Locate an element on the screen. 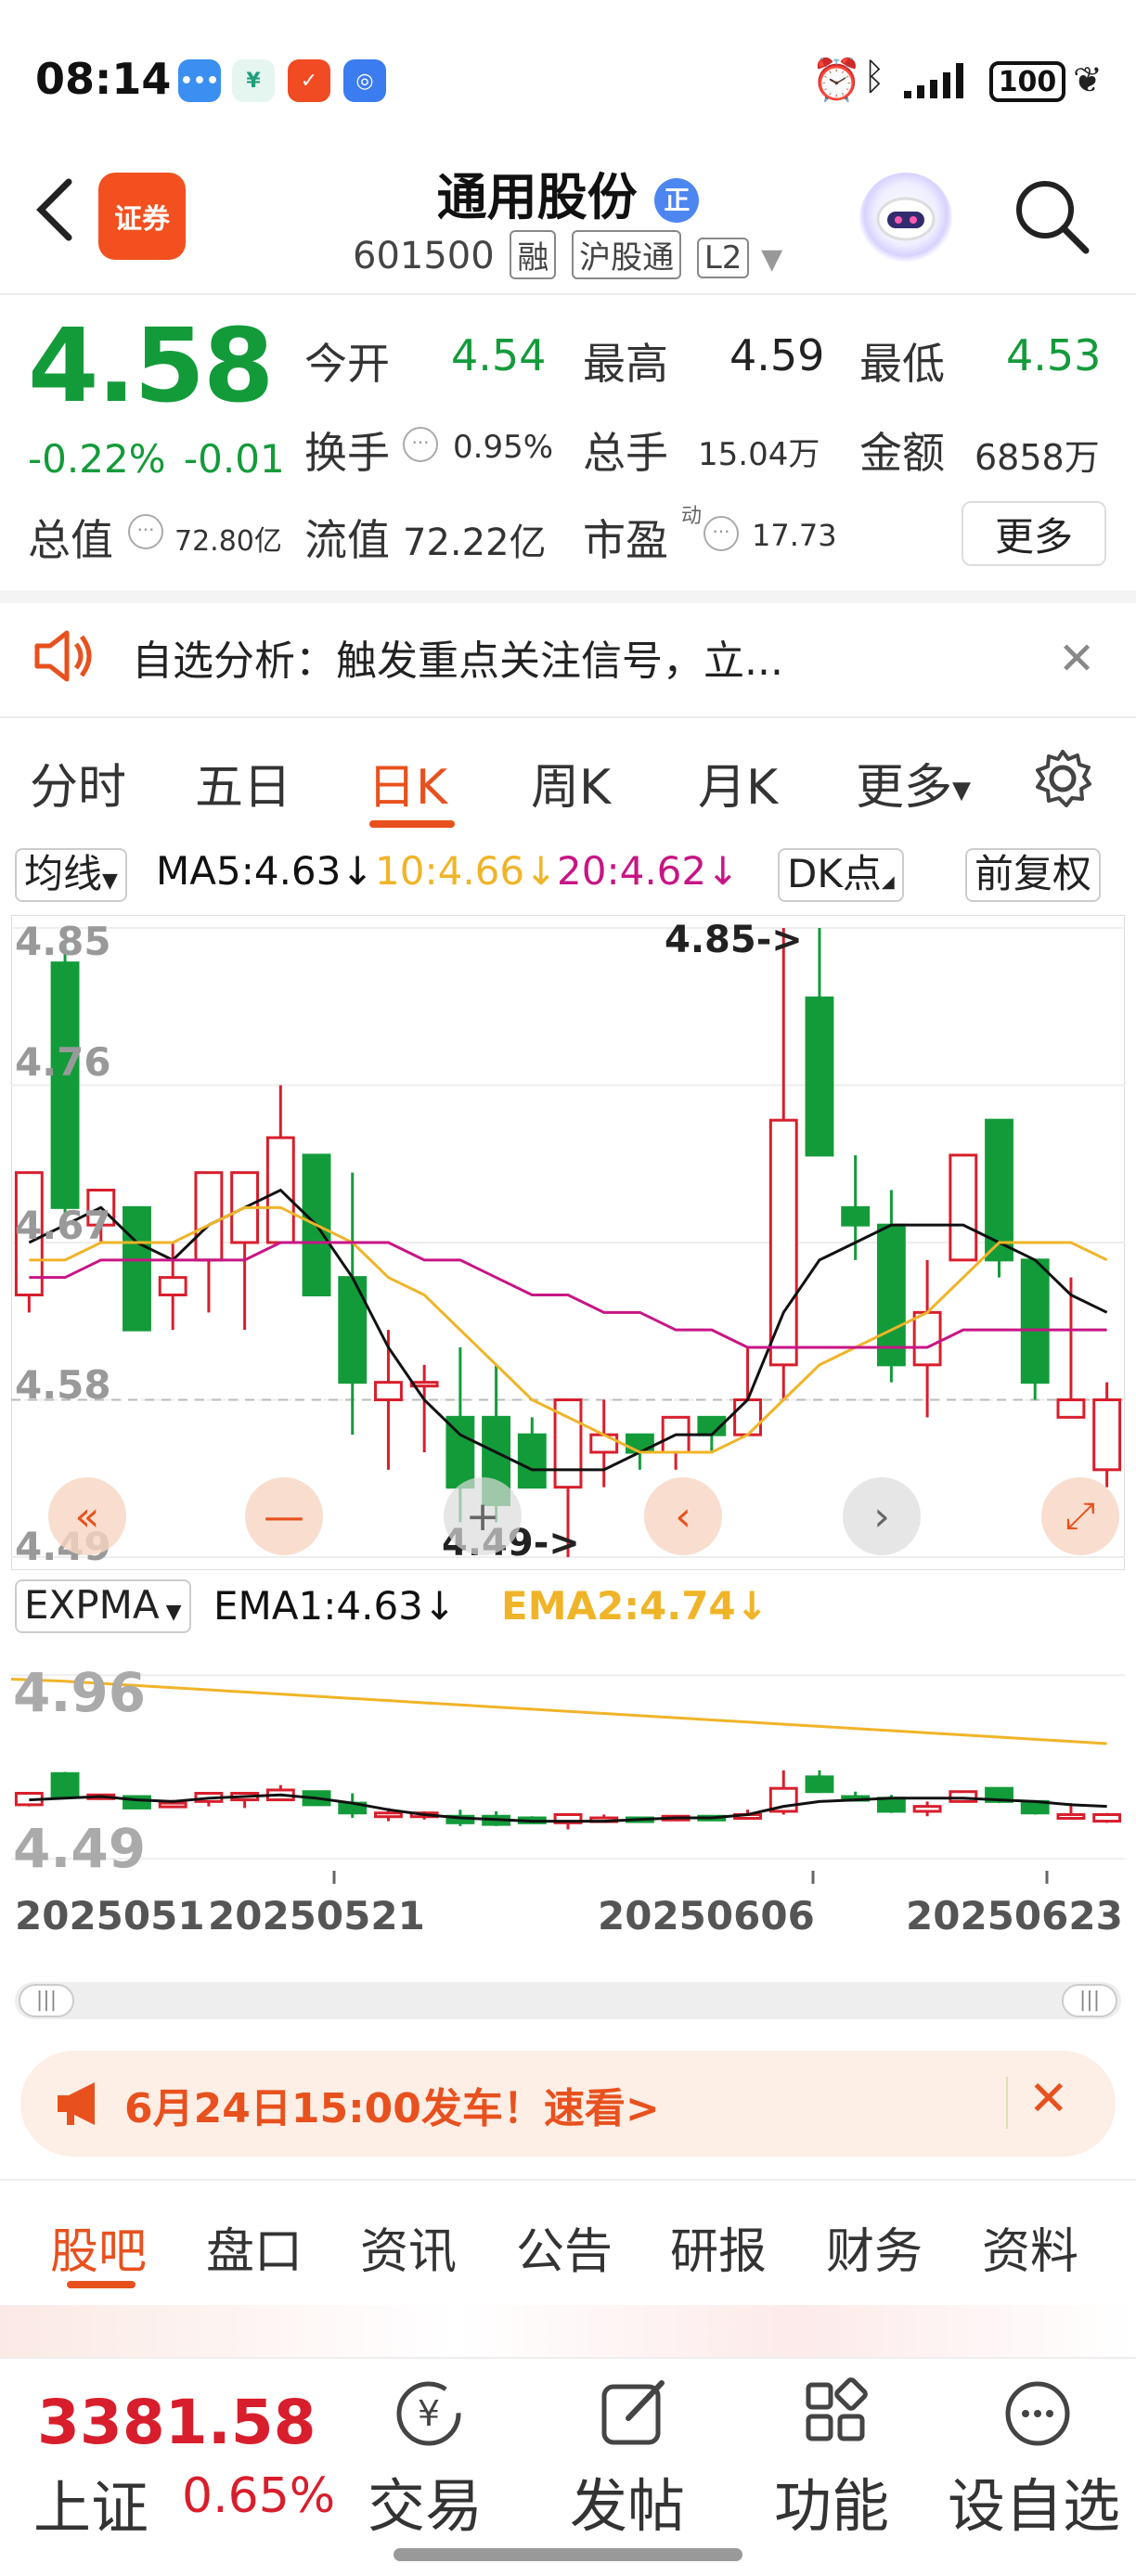 This screenshot has height=2576, width=1136. y-tick-label: 4.96 is located at coordinates (80, 1692).